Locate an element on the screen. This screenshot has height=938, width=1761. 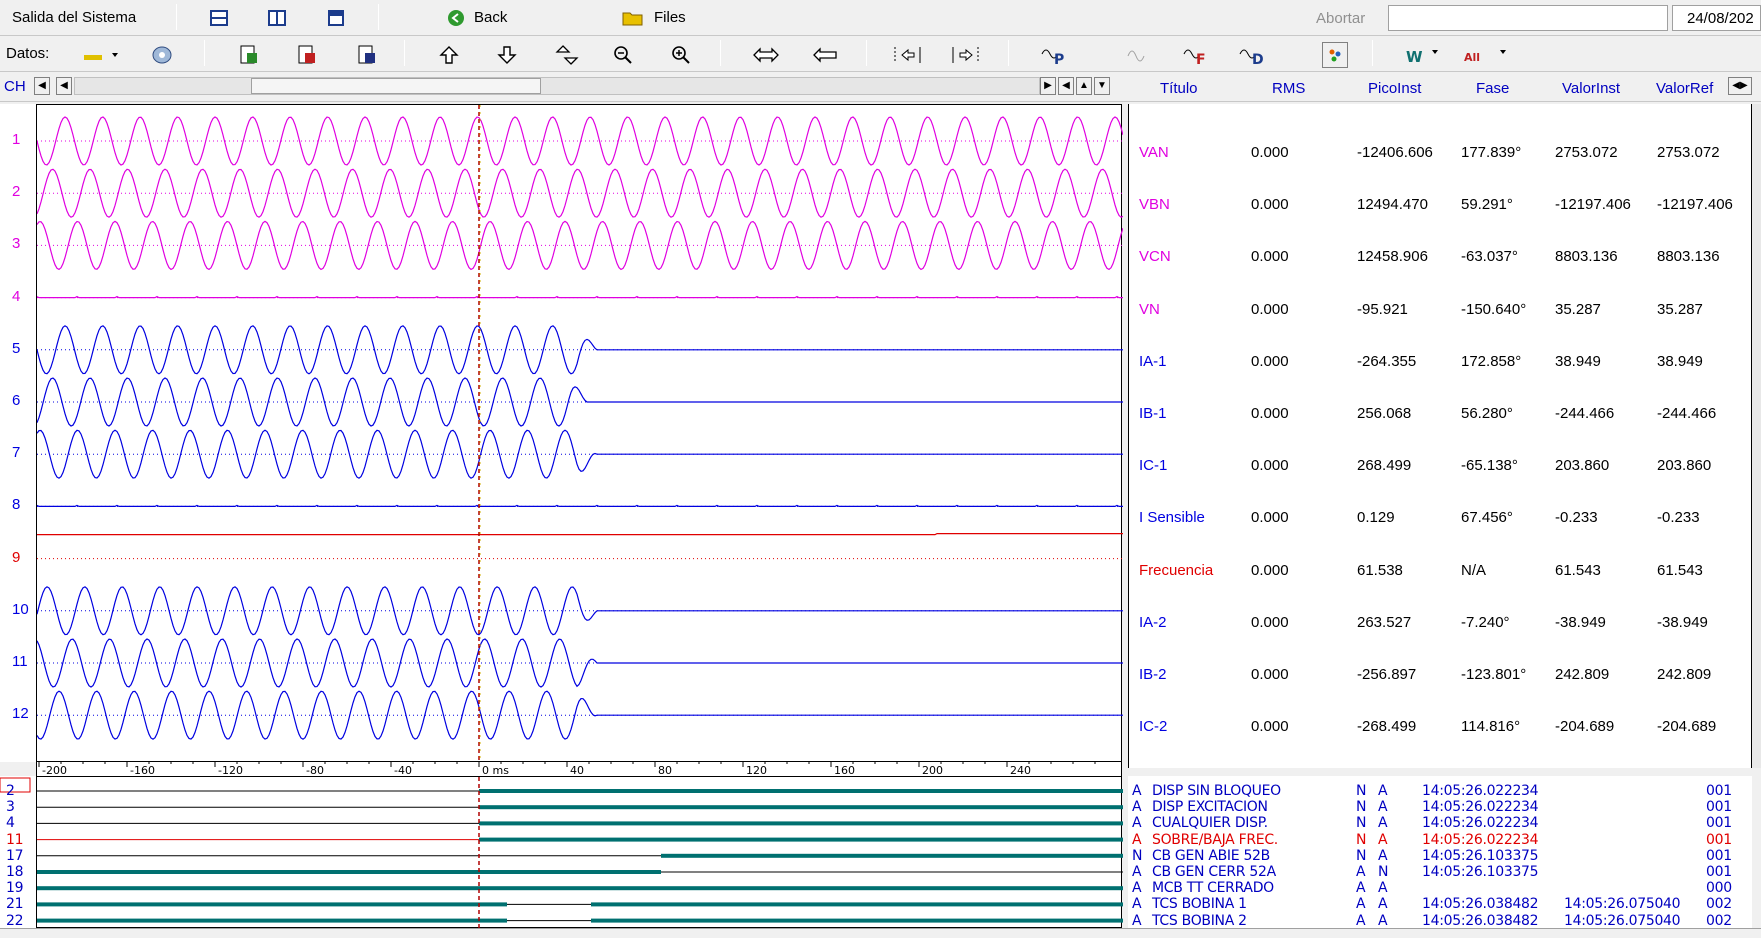
ref-value: 2753.072 is located at coordinates (1688, 152).